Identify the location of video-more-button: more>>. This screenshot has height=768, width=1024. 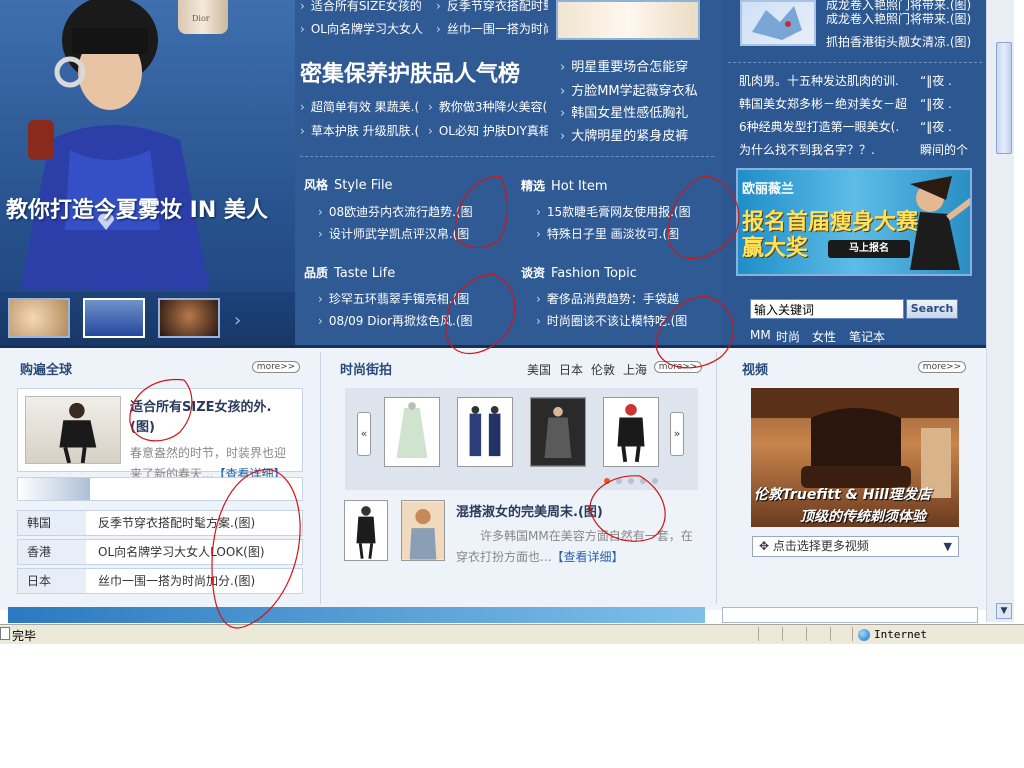
(942, 367).